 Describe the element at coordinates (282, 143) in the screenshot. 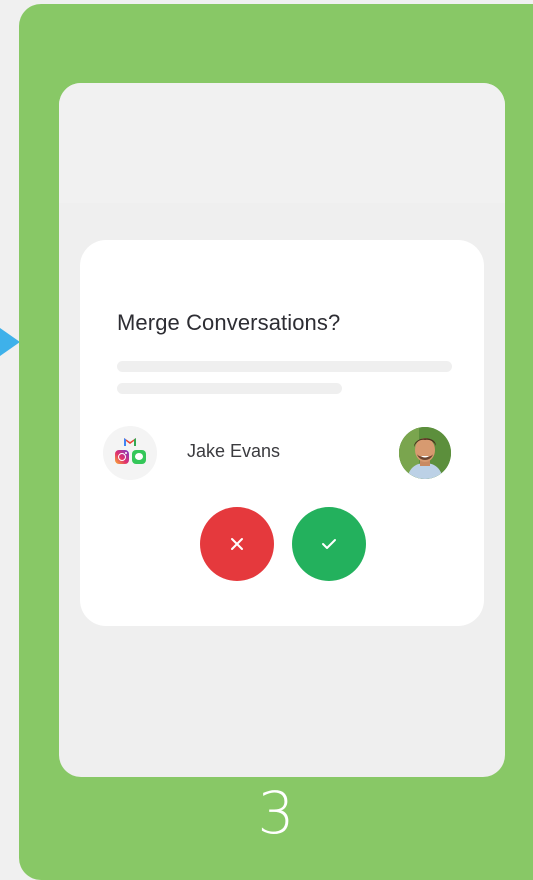

I see `screen-header-area` at that location.